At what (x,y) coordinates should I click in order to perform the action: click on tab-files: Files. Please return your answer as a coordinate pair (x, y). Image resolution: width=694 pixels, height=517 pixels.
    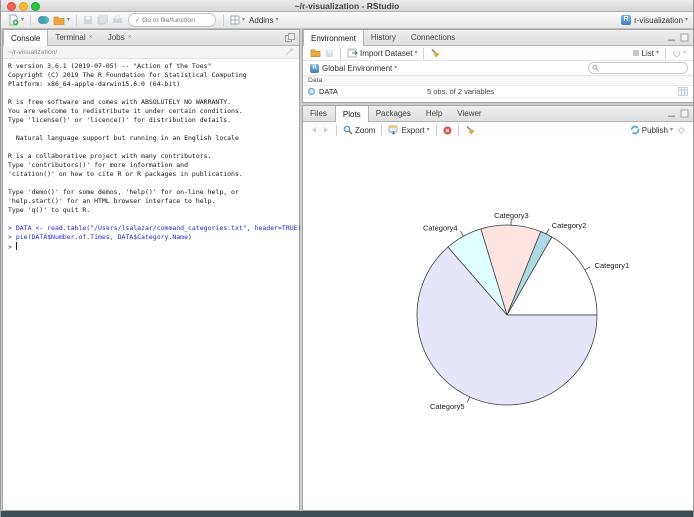
    Looking at the image, I should click on (319, 113).